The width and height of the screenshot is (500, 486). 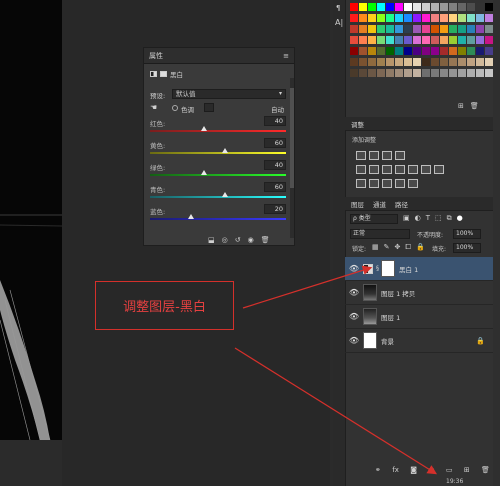 I want to click on visibility-icon: ◉, so click(x=251, y=240).